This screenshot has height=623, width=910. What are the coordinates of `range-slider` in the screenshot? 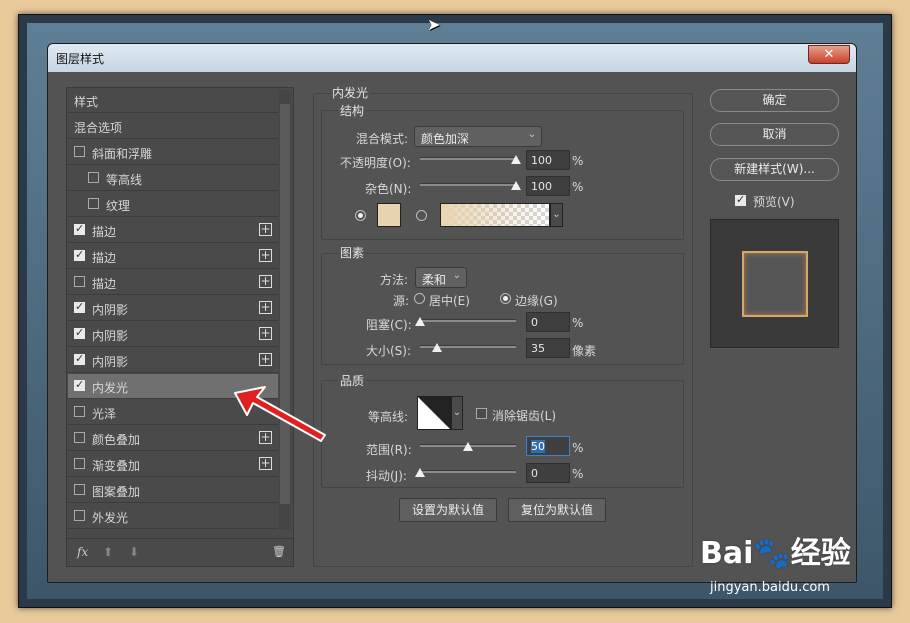 It's located at (468, 446).